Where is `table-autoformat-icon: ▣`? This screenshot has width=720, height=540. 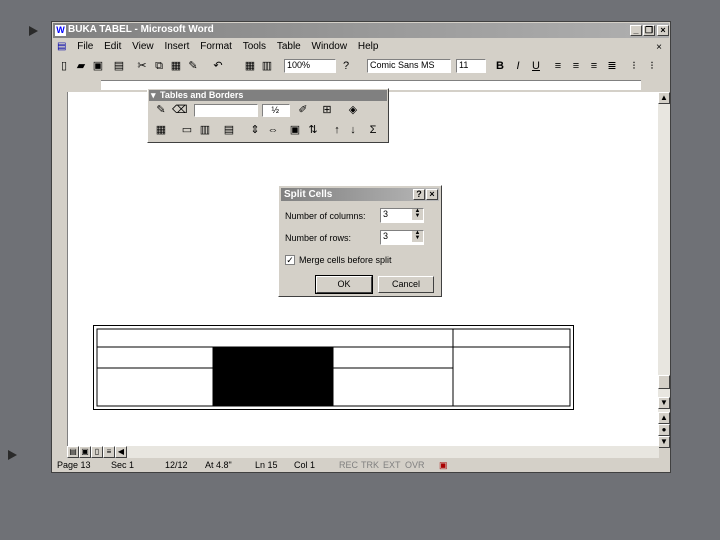
table-autoformat-icon: ▣ is located at coordinates (295, 130).